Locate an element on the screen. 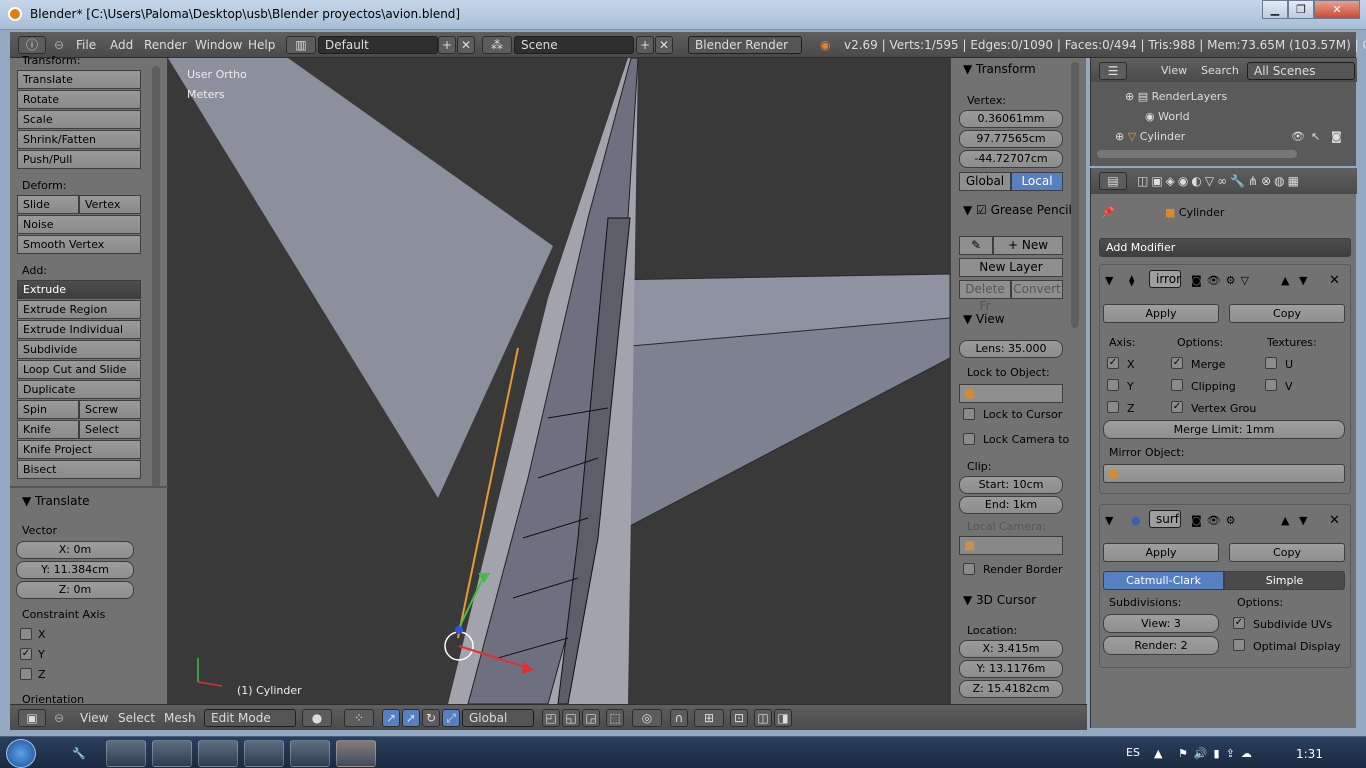 The height and width of the screenshot is (768, 1366). mirror-name-field: irror is located at coordinates (1165, 279).